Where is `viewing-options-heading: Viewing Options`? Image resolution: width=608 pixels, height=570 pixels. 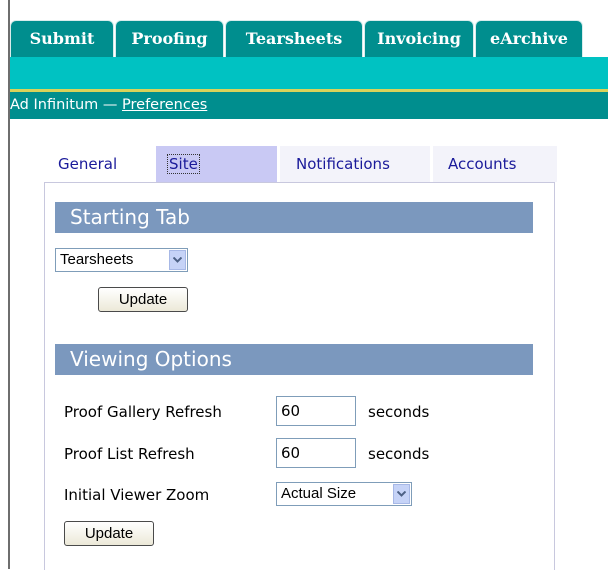
viewing-options-heading: Viewing Options is located at coordinates (294, 359).